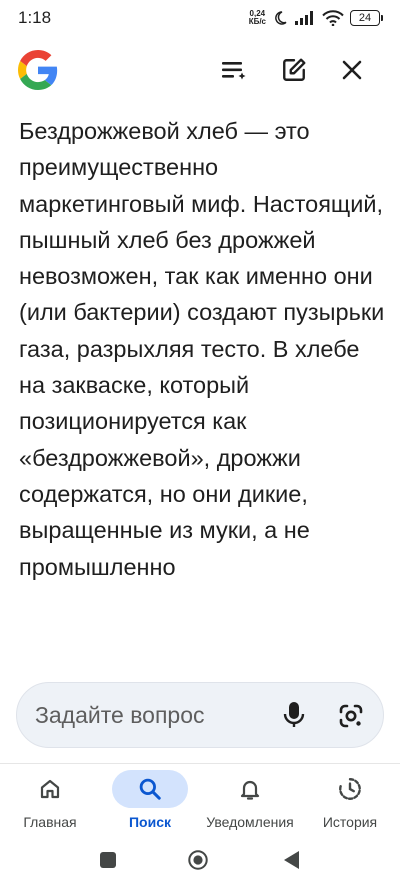 The image size is (400, 889). What do you see at coordinates (149, 822) in the screenshot?
I see `nav-label: Поиск` at bounding box center [149, 822].